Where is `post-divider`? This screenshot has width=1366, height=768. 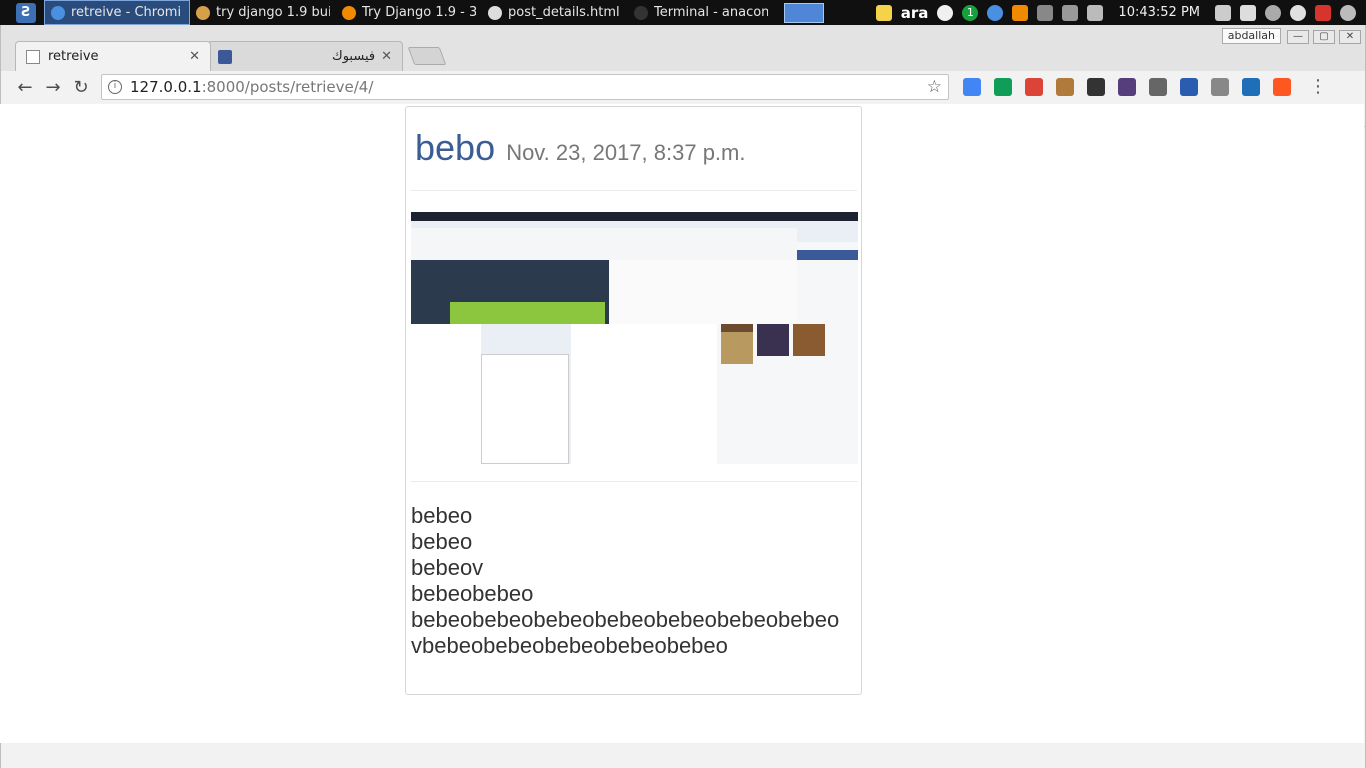 post-divider is located at coordinates (634, 481).